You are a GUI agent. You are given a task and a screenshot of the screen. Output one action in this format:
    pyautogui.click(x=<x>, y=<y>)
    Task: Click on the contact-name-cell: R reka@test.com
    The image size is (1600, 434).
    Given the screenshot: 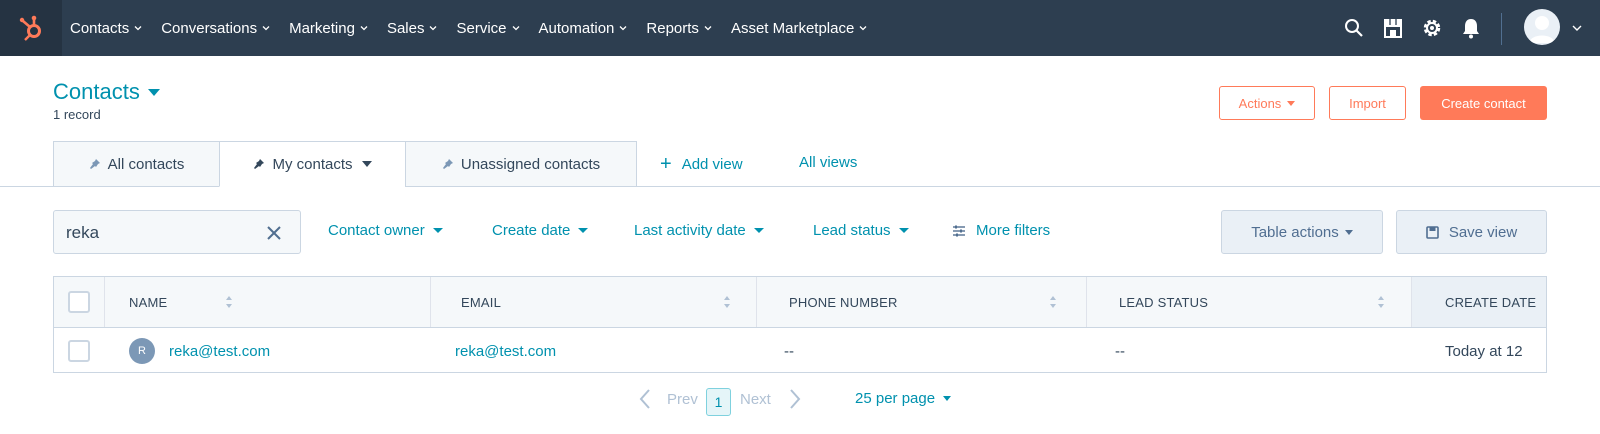 What is the action you would take?
    pyautogui.click(x=199, y=350)
    